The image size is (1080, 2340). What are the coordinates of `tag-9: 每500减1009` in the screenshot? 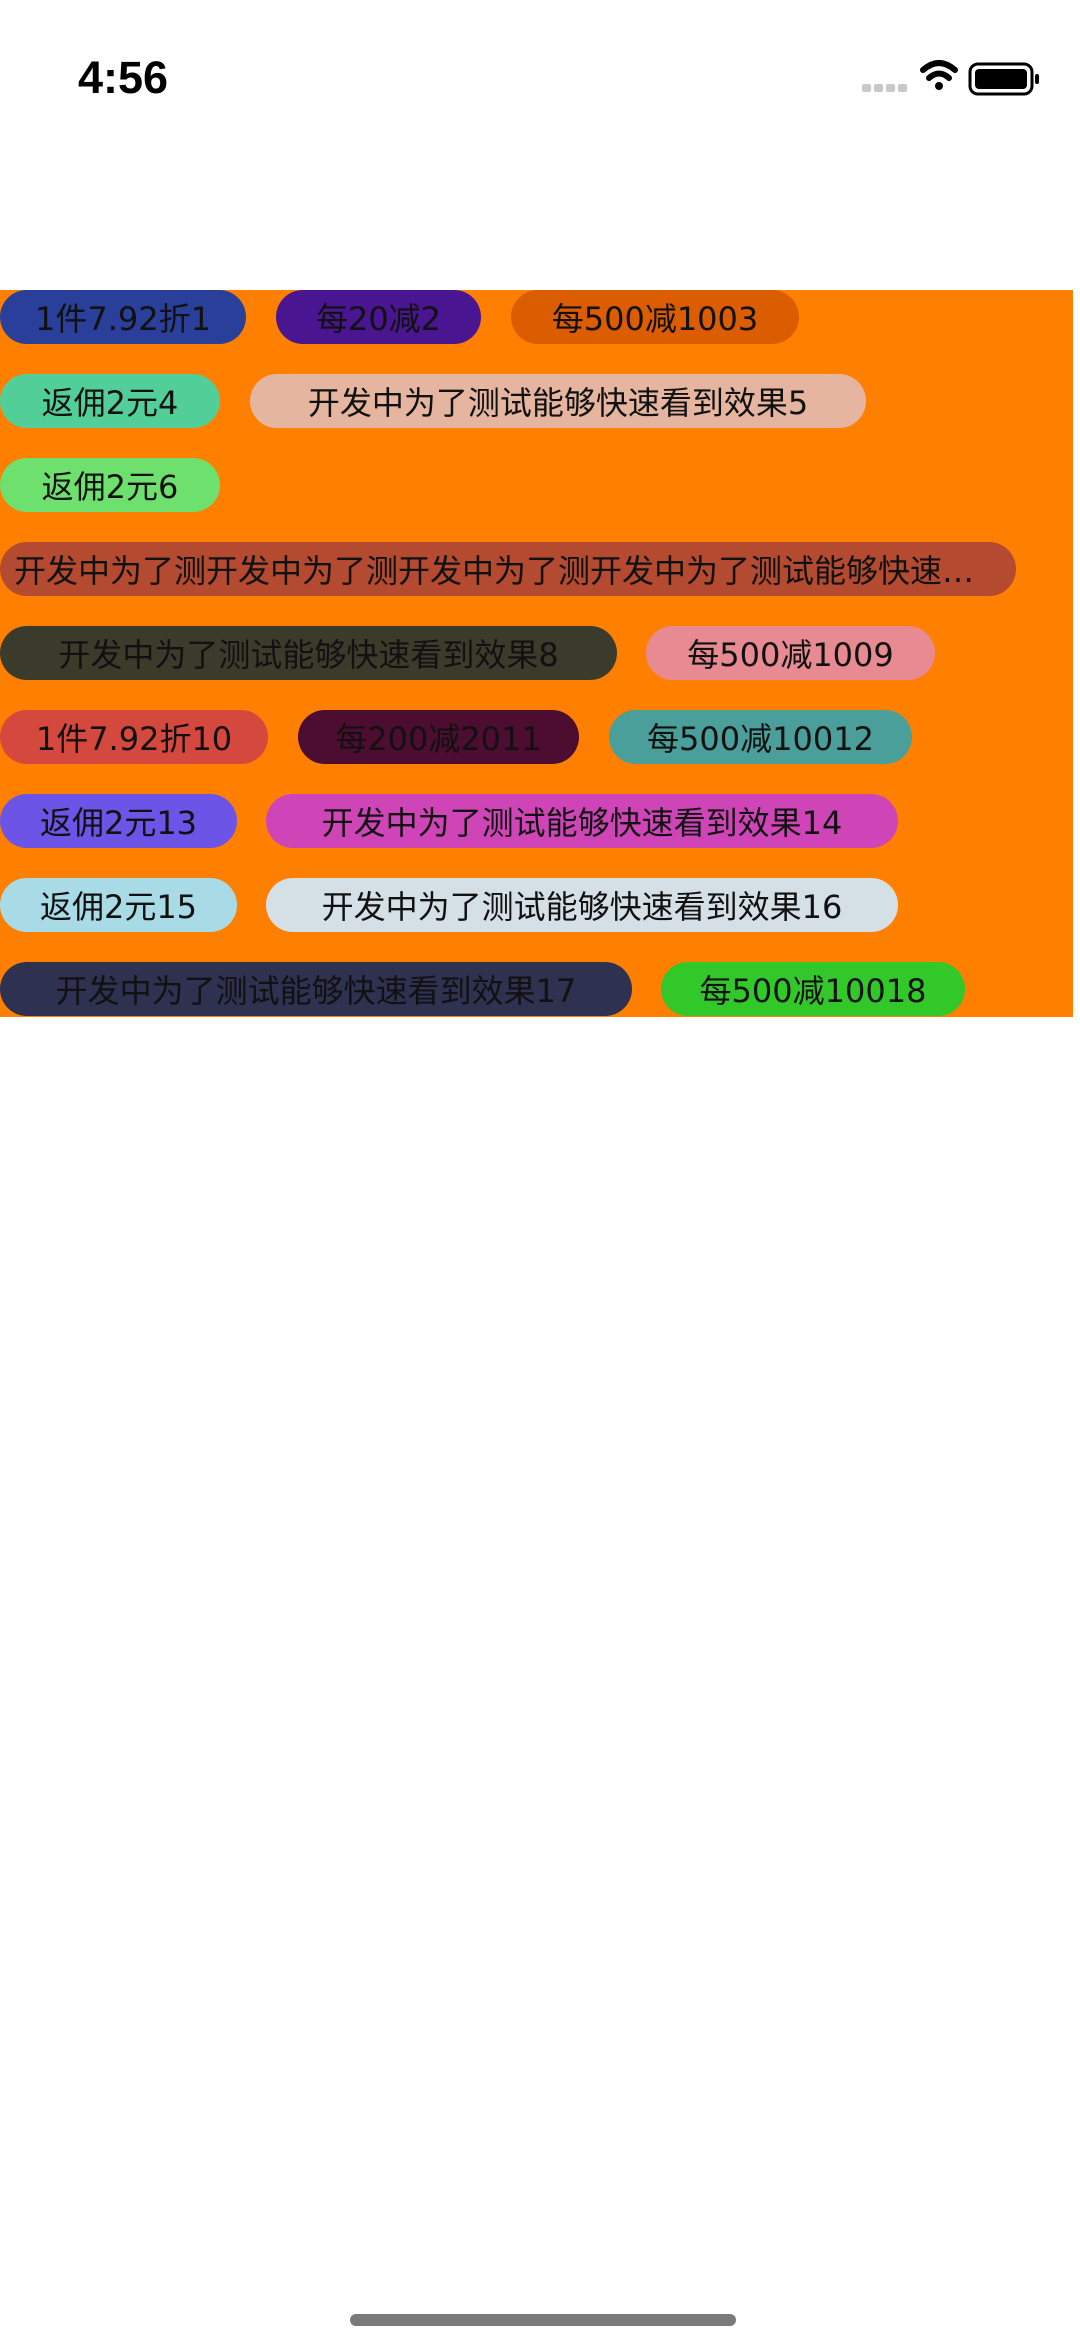 It's located at (790, 653).